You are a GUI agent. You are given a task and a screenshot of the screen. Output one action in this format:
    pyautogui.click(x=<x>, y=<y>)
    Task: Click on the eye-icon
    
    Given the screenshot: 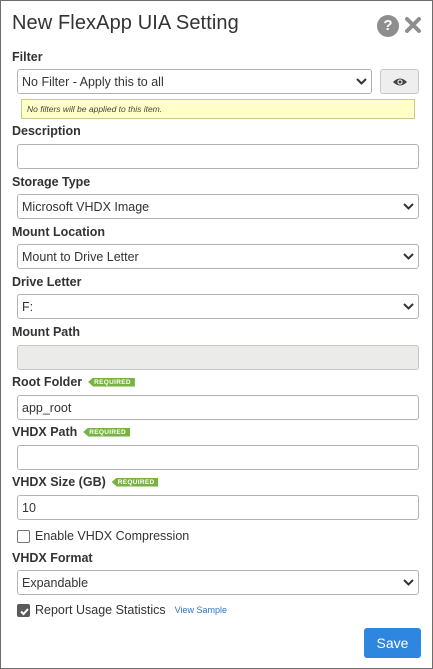 What is the action you would take?
    pyautogui.click(x=399, y=81)
    